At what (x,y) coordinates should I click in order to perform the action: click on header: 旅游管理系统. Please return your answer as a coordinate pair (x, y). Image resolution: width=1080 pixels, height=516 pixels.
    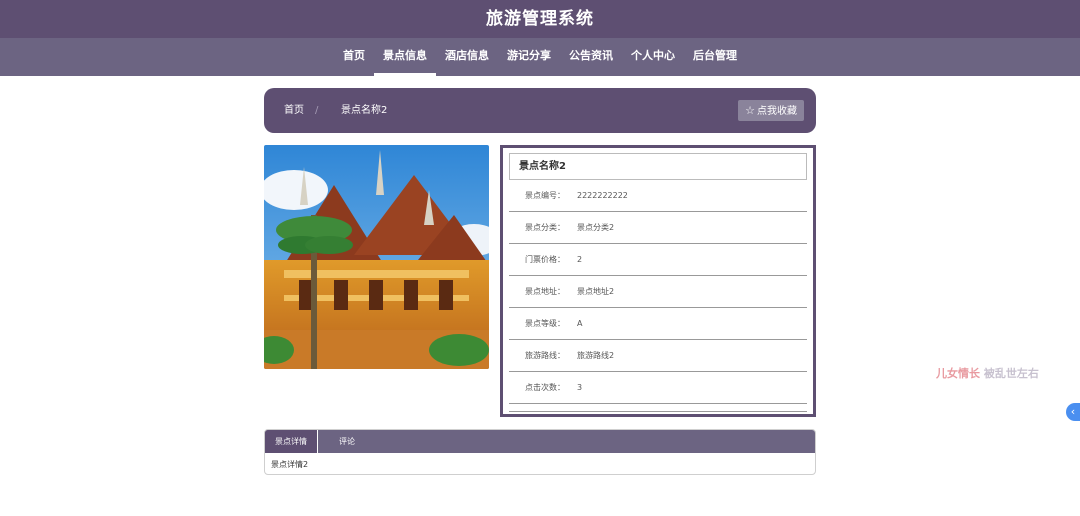
    Looking at the image, I should click on (540, 19).